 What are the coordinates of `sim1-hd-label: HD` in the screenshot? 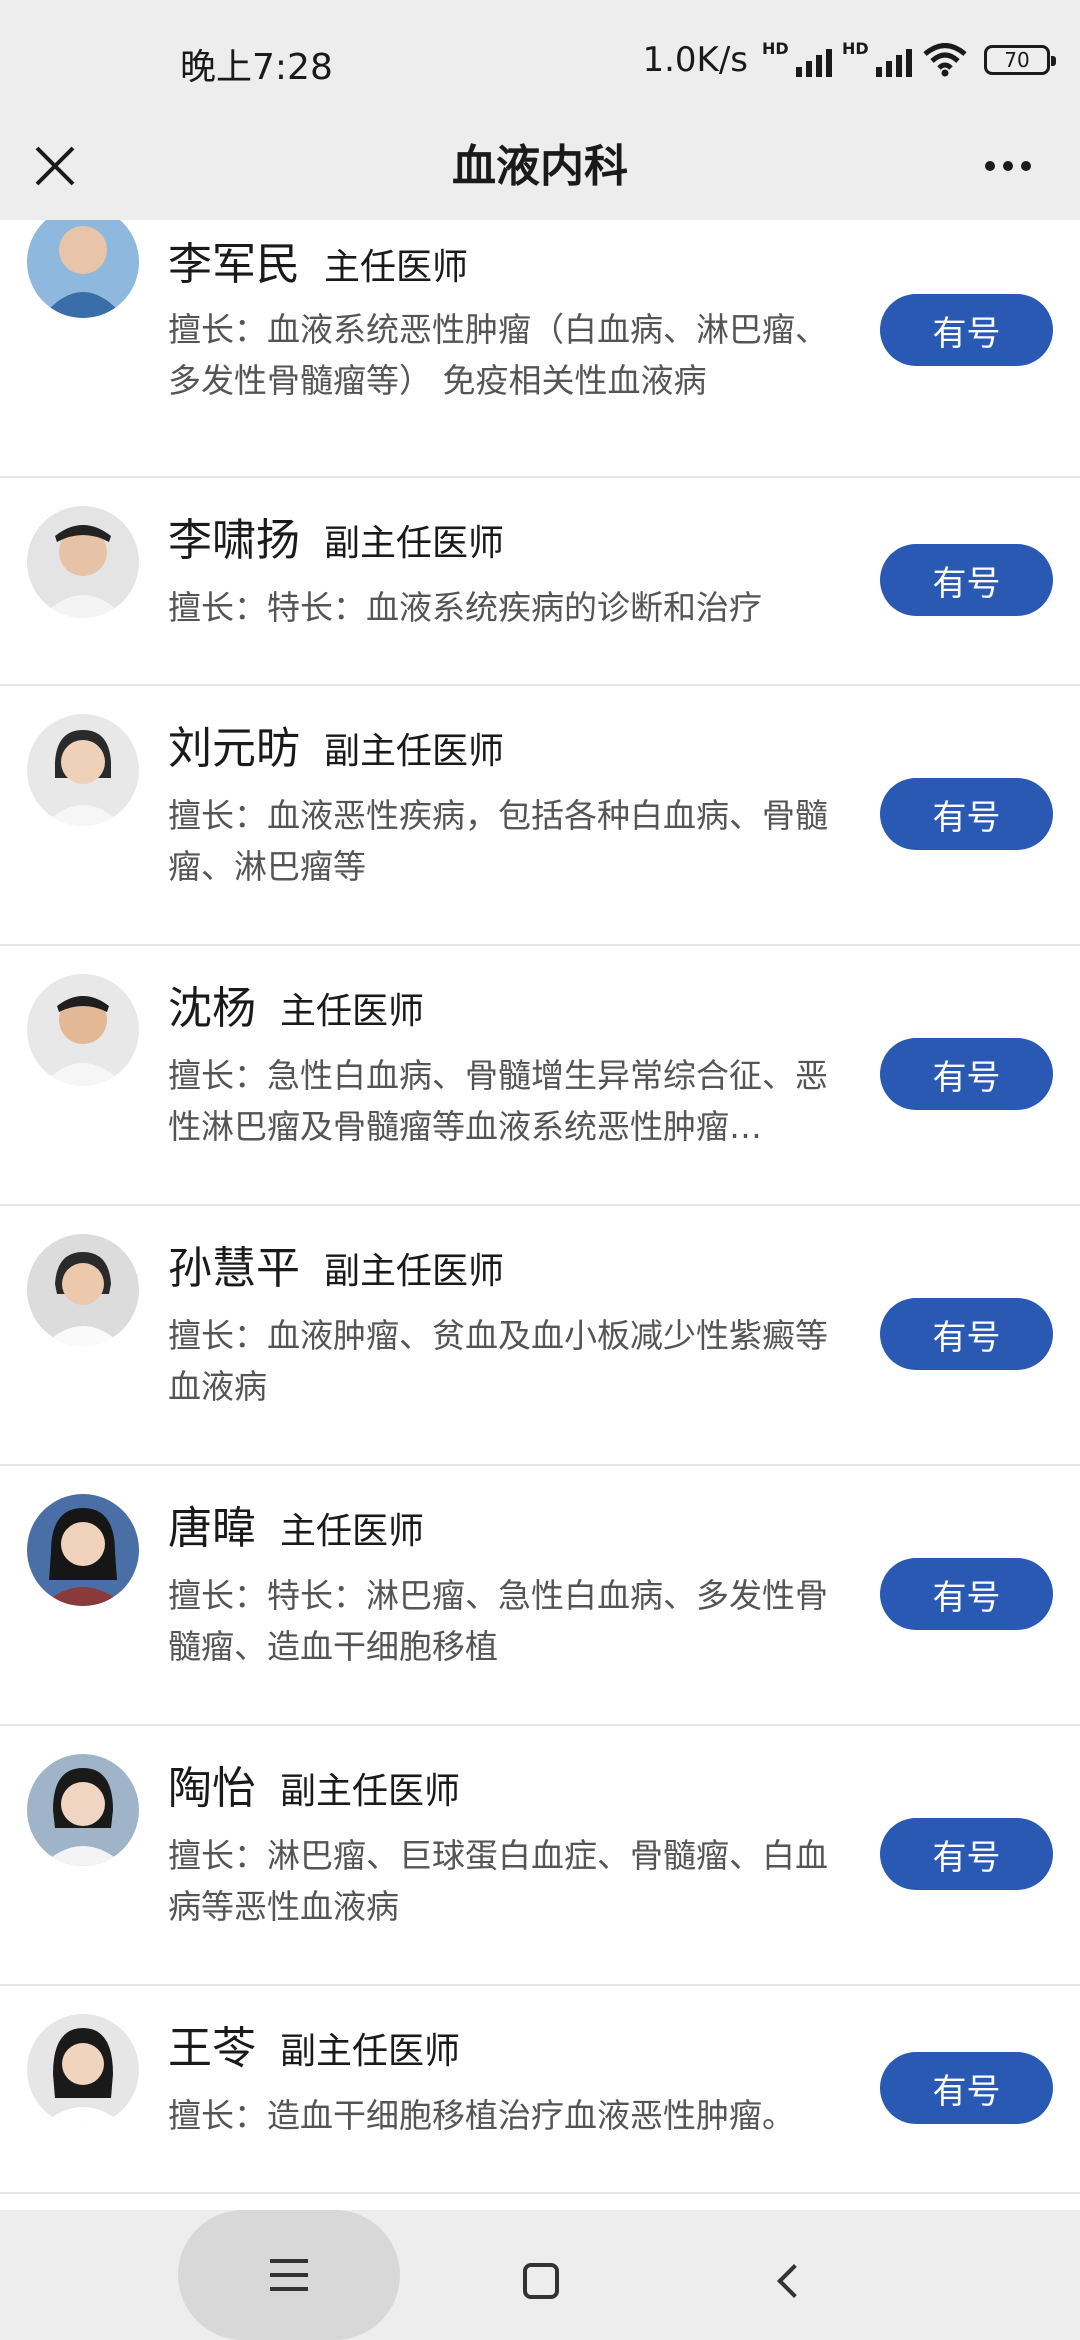 It's located at (775, 48).